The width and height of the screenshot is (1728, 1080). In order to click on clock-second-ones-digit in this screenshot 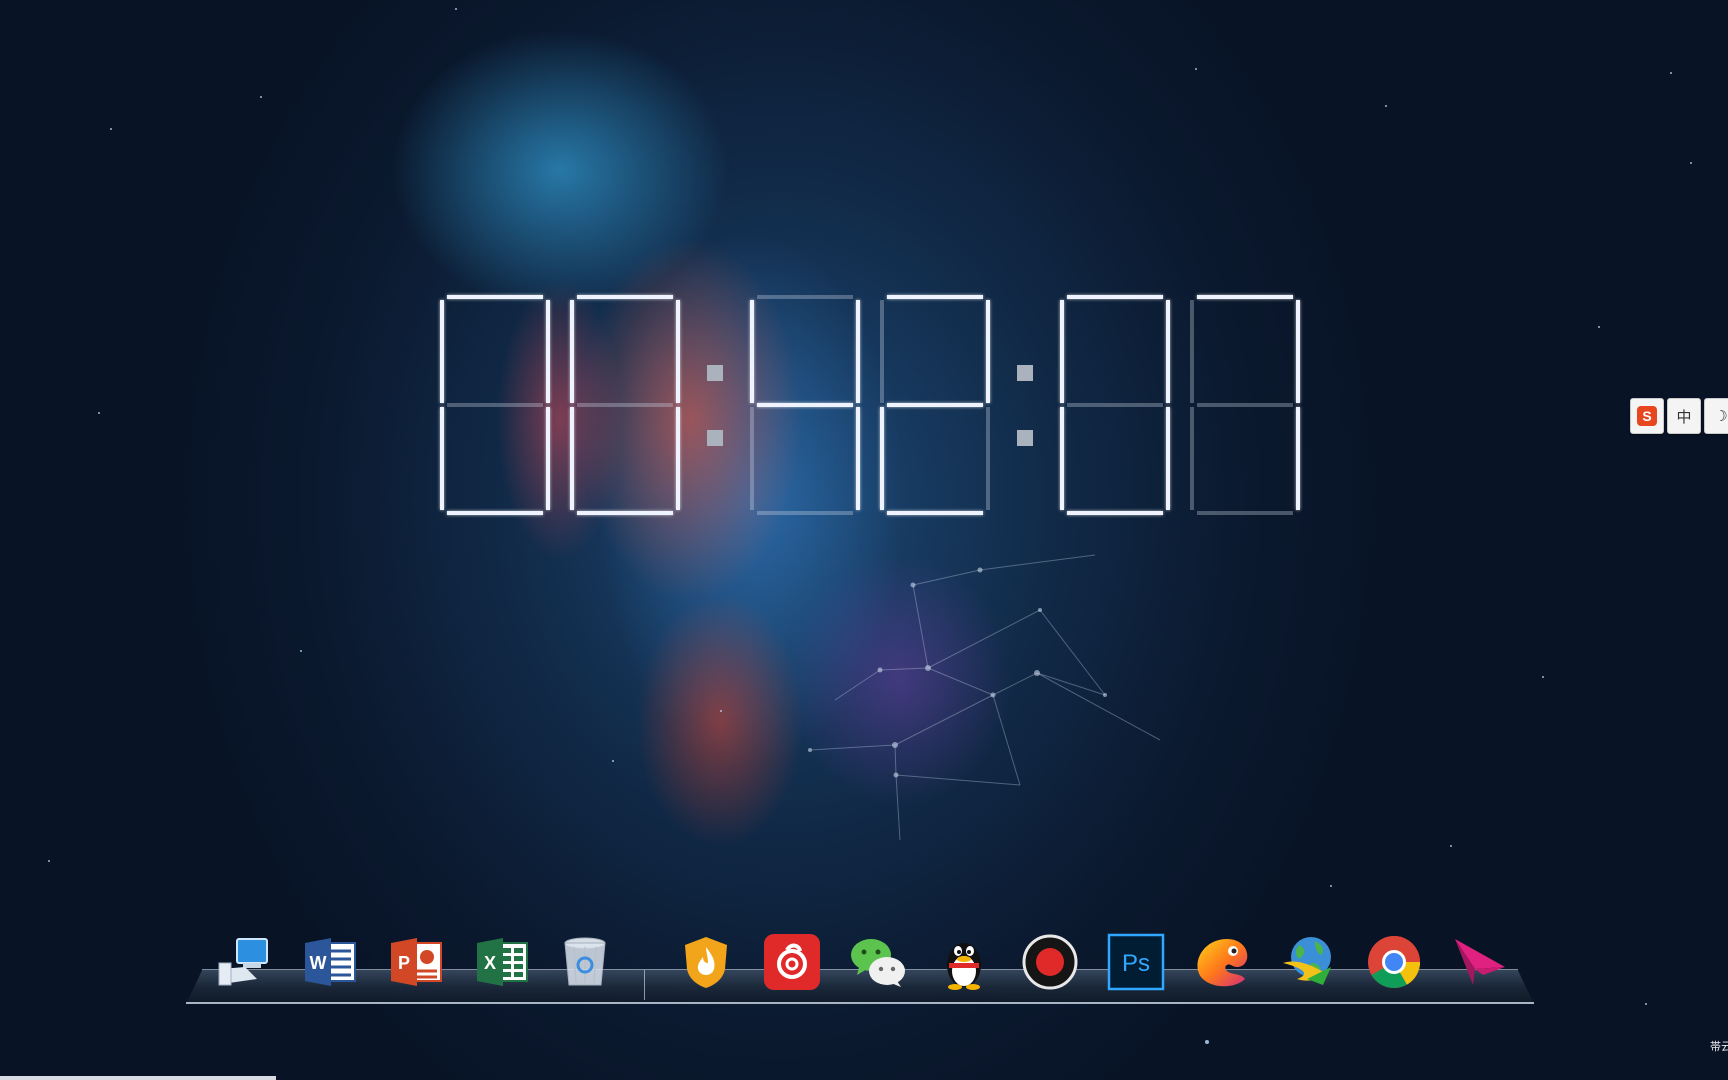, I will do `click(1245, 405)`.